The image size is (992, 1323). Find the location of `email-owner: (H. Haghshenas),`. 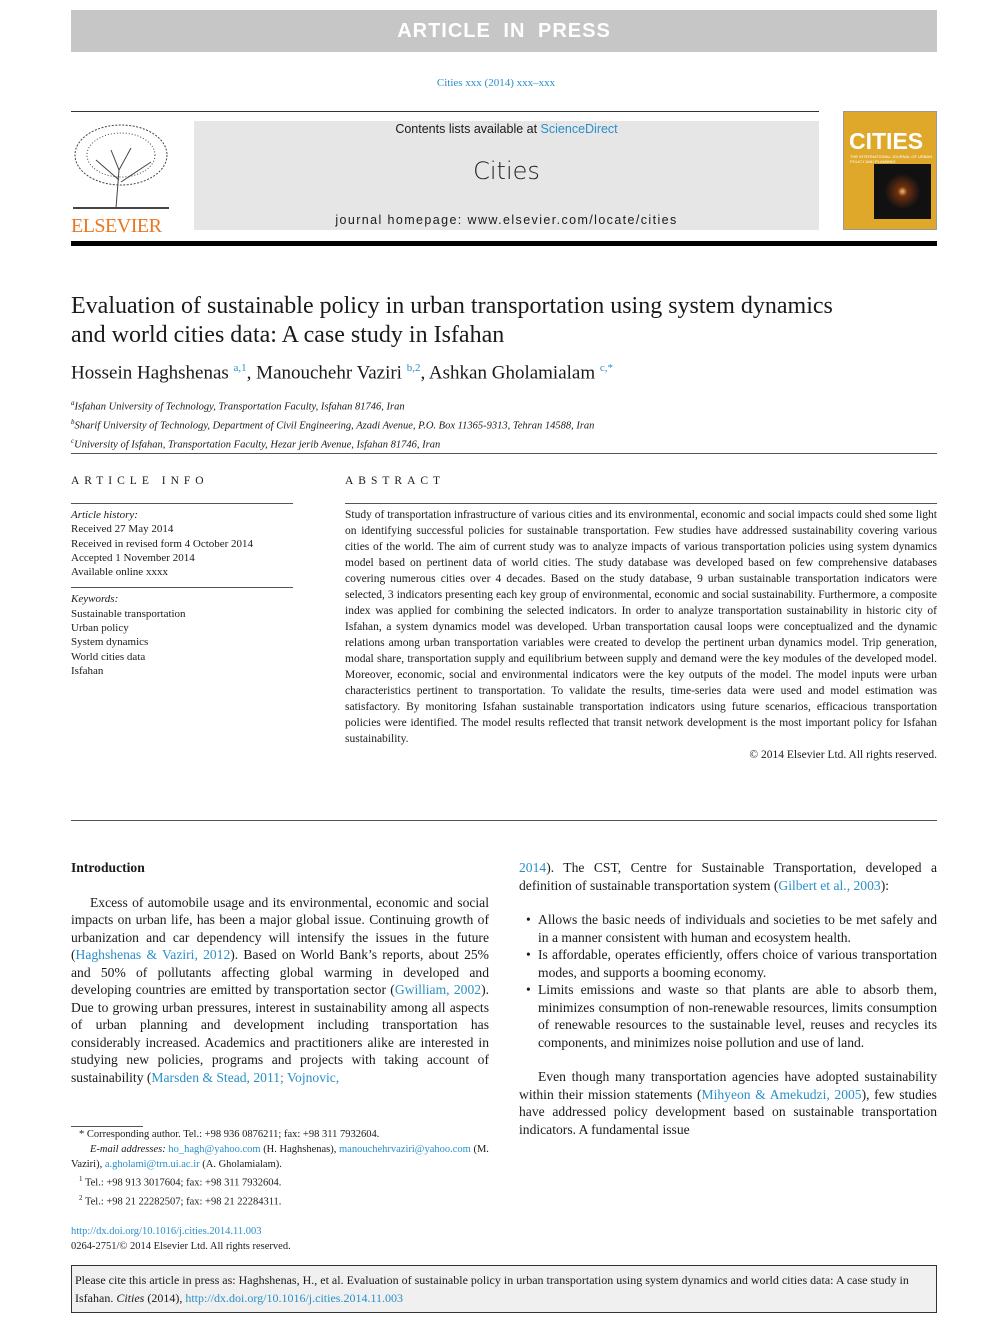

email-owner: (H. Haghshenas), is located at coordinates (299, 1149).